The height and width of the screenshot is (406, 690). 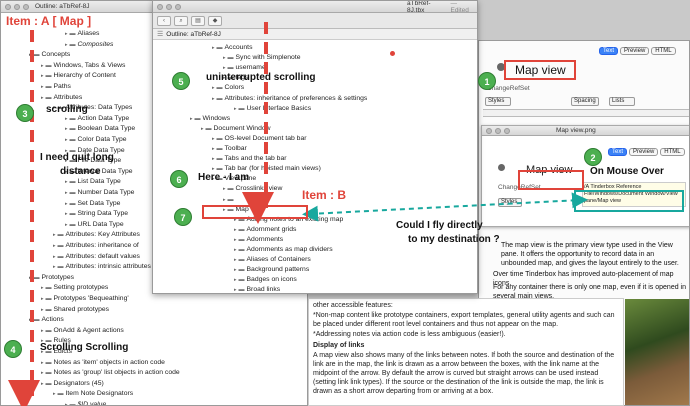 I want to click on tab-preview: Preview, so click(x=634, y=51).